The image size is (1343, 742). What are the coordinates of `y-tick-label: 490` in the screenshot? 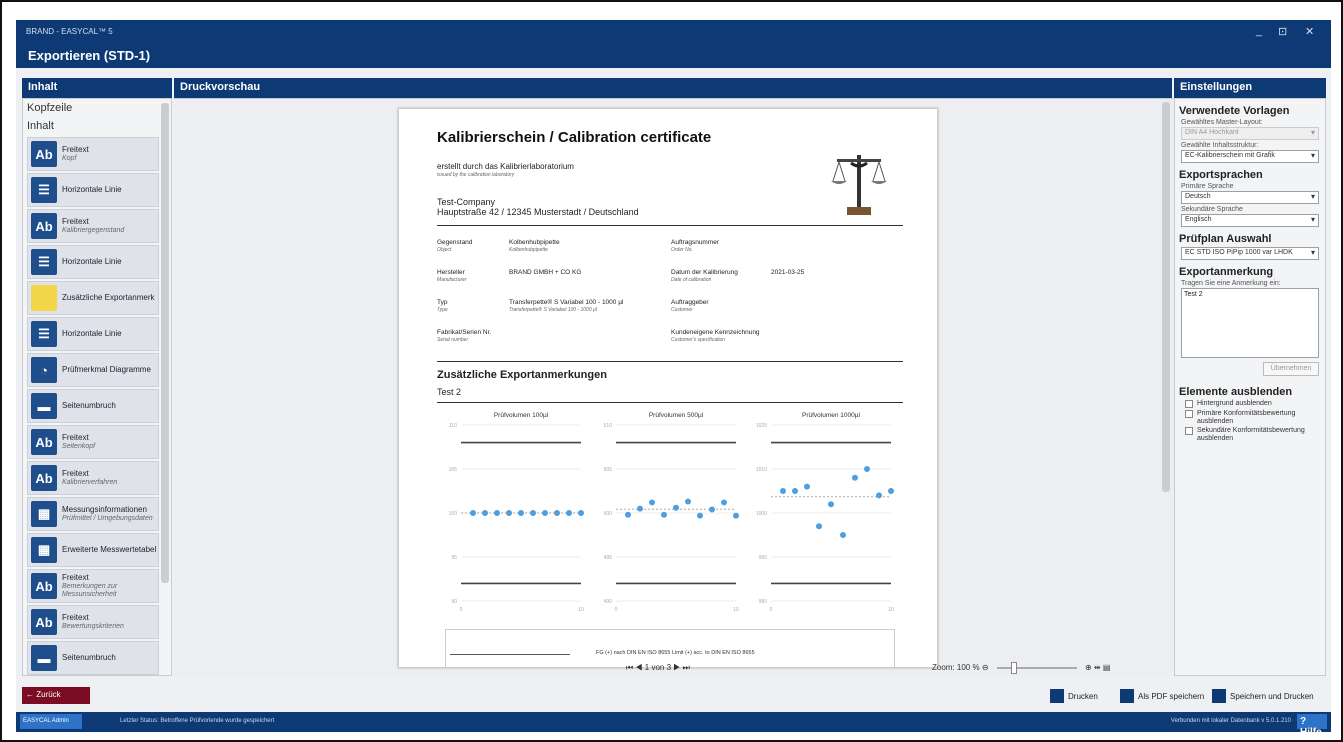 It's located at (608, 602).